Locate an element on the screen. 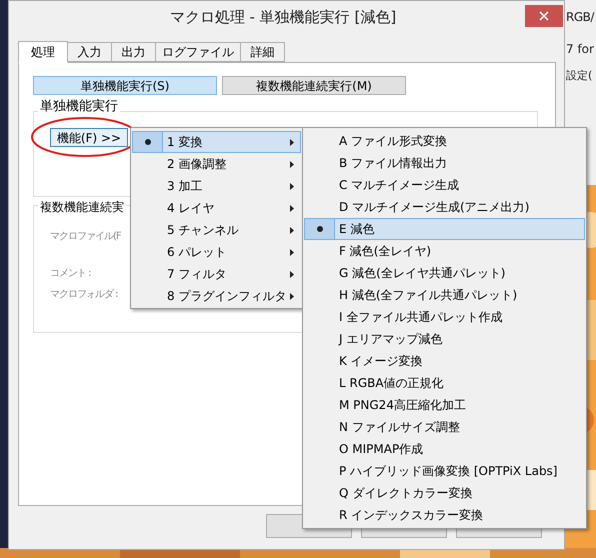 Image resolution: width=596 pixels, height=558 pixels. tab: 詳細 is located at coordinates (262, 52).